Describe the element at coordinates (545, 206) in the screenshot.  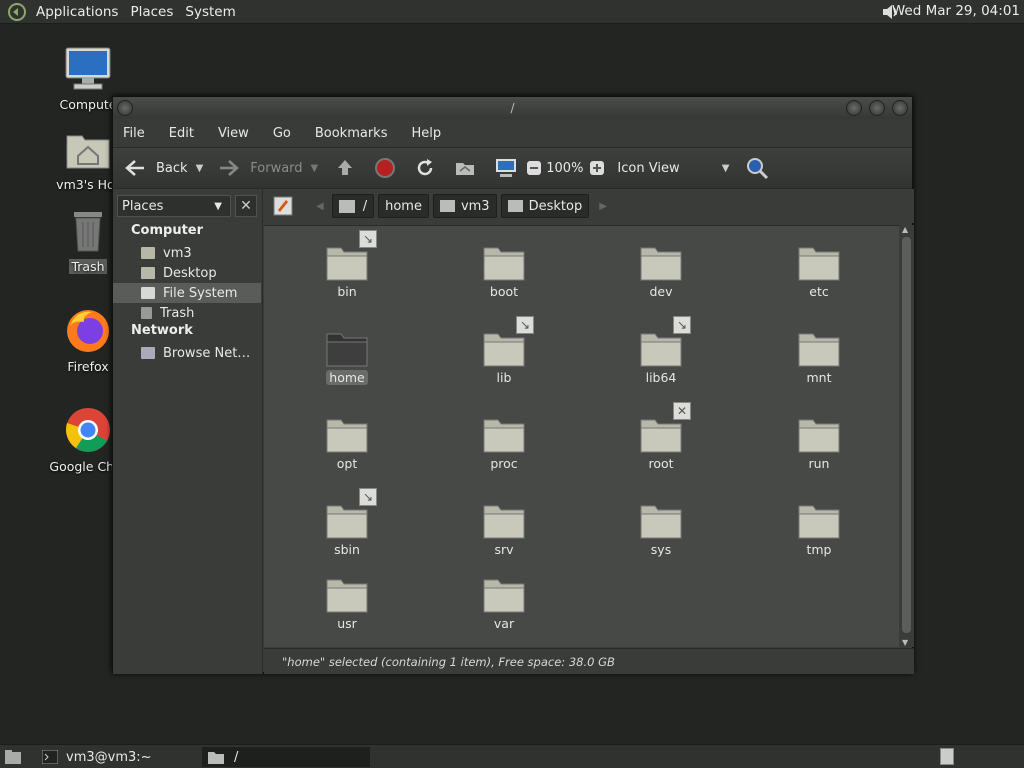
I see `breadcrumb-desktop: Desktop` at that location.